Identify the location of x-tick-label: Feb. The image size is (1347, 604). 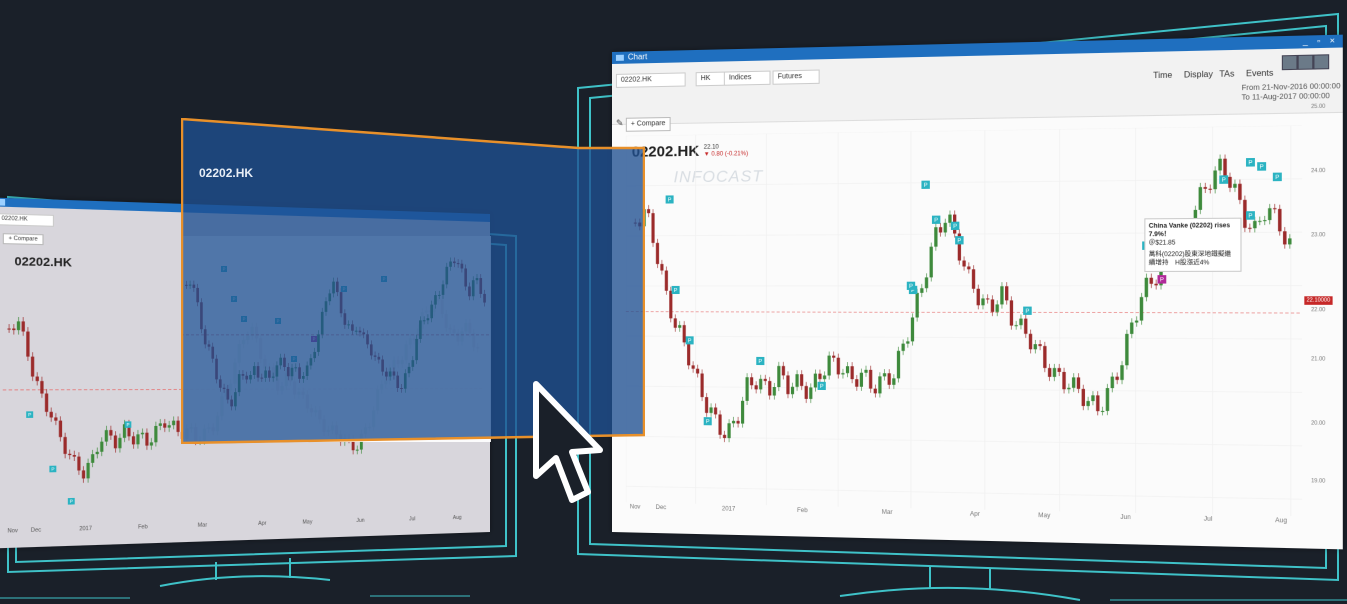
(802, 511).